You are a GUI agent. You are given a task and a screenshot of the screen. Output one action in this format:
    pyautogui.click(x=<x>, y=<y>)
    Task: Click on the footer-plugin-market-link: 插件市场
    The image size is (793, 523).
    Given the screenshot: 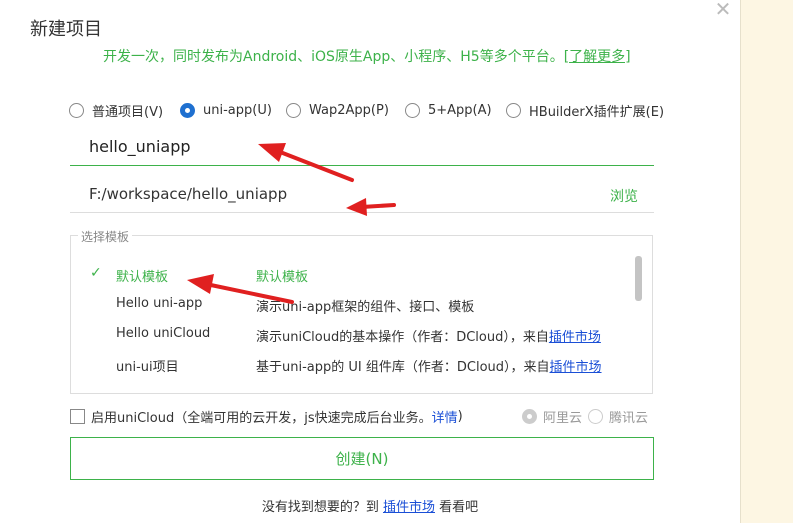 What is the action you would take?
    pyautogui.click(x=409, y=507)
    